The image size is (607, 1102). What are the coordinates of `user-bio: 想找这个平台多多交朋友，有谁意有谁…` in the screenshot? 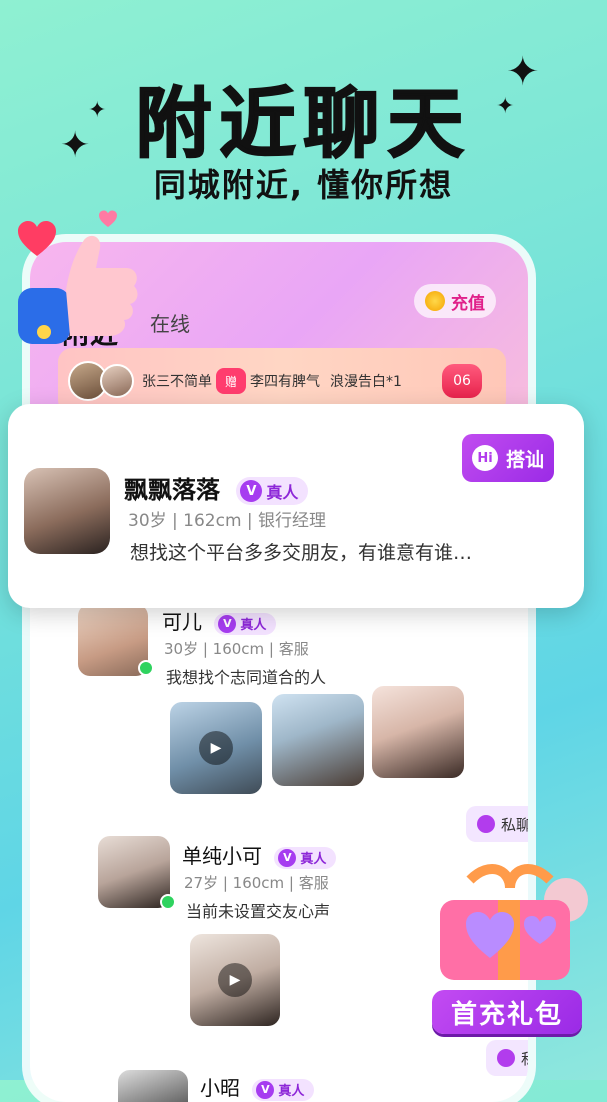 It's located at (301, 553).